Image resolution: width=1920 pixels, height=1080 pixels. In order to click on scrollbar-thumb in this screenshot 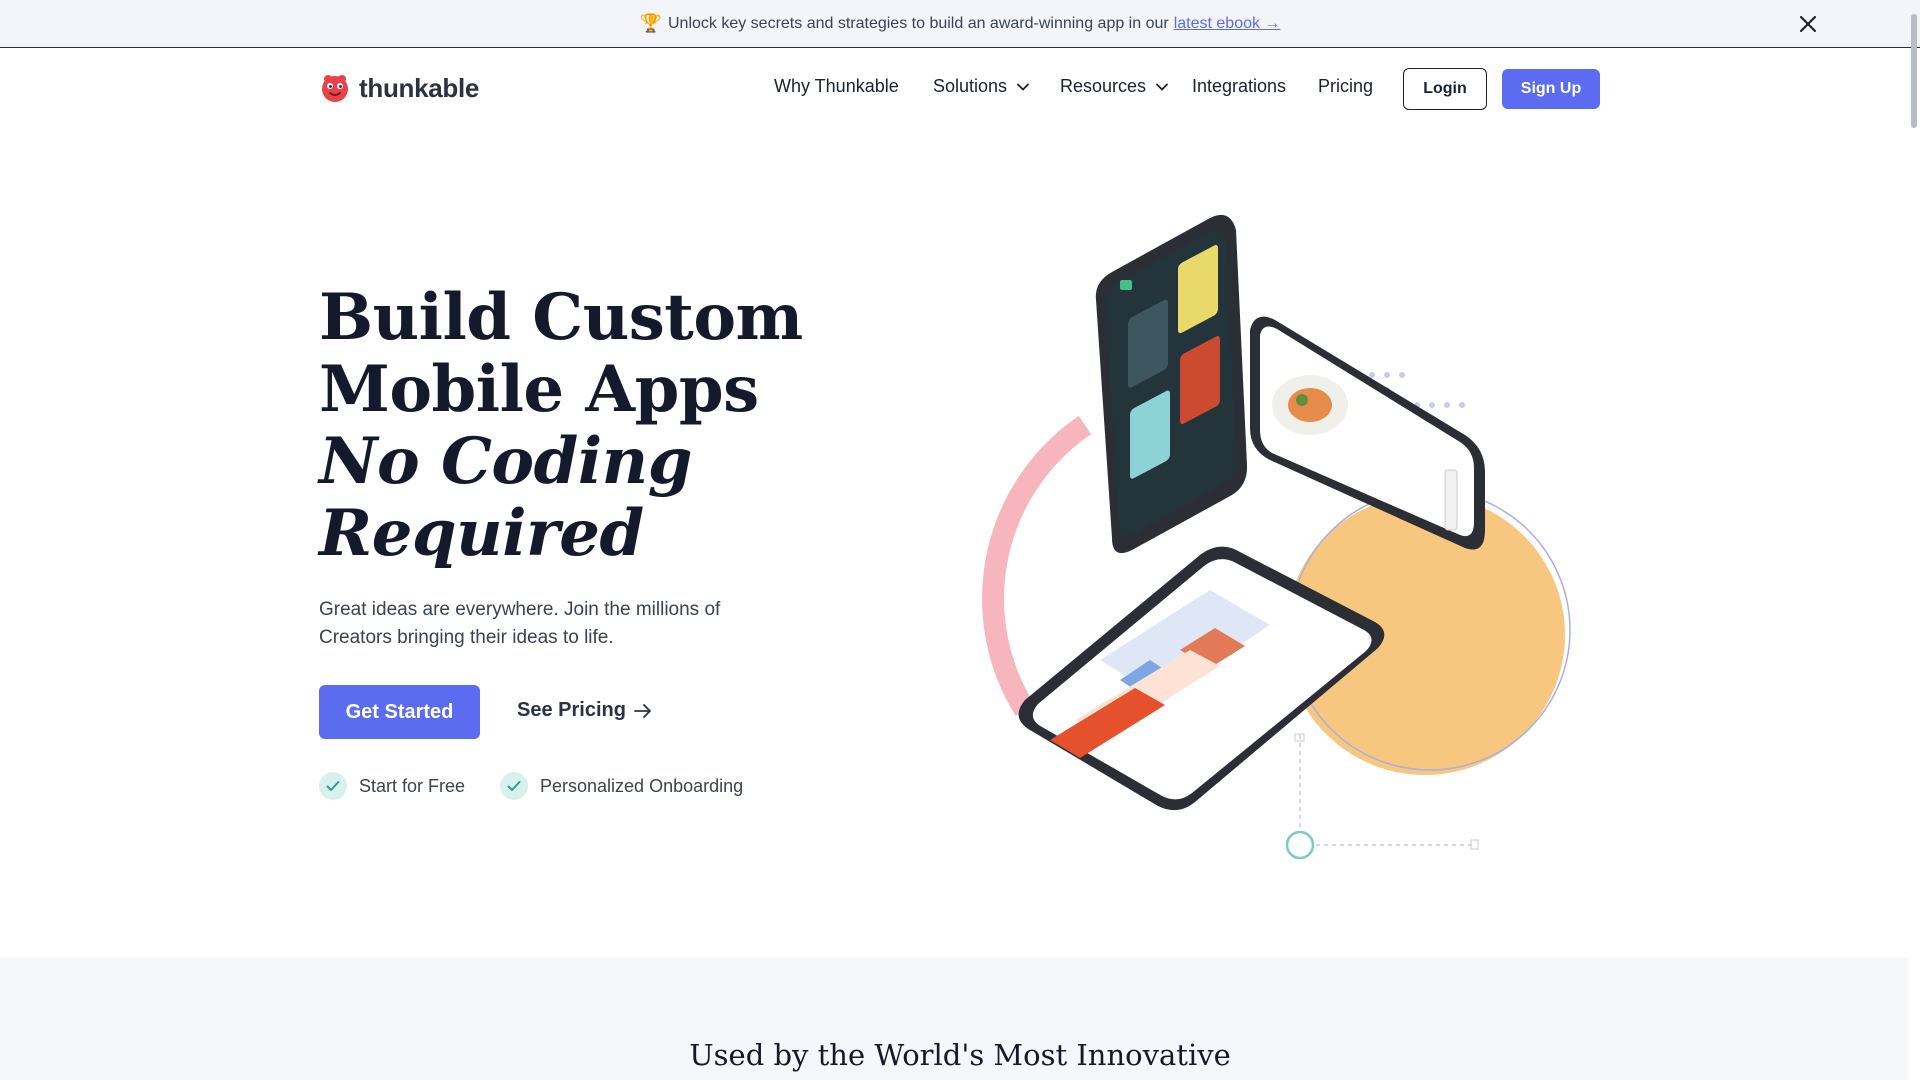, I will do `click(1914, 71)`.